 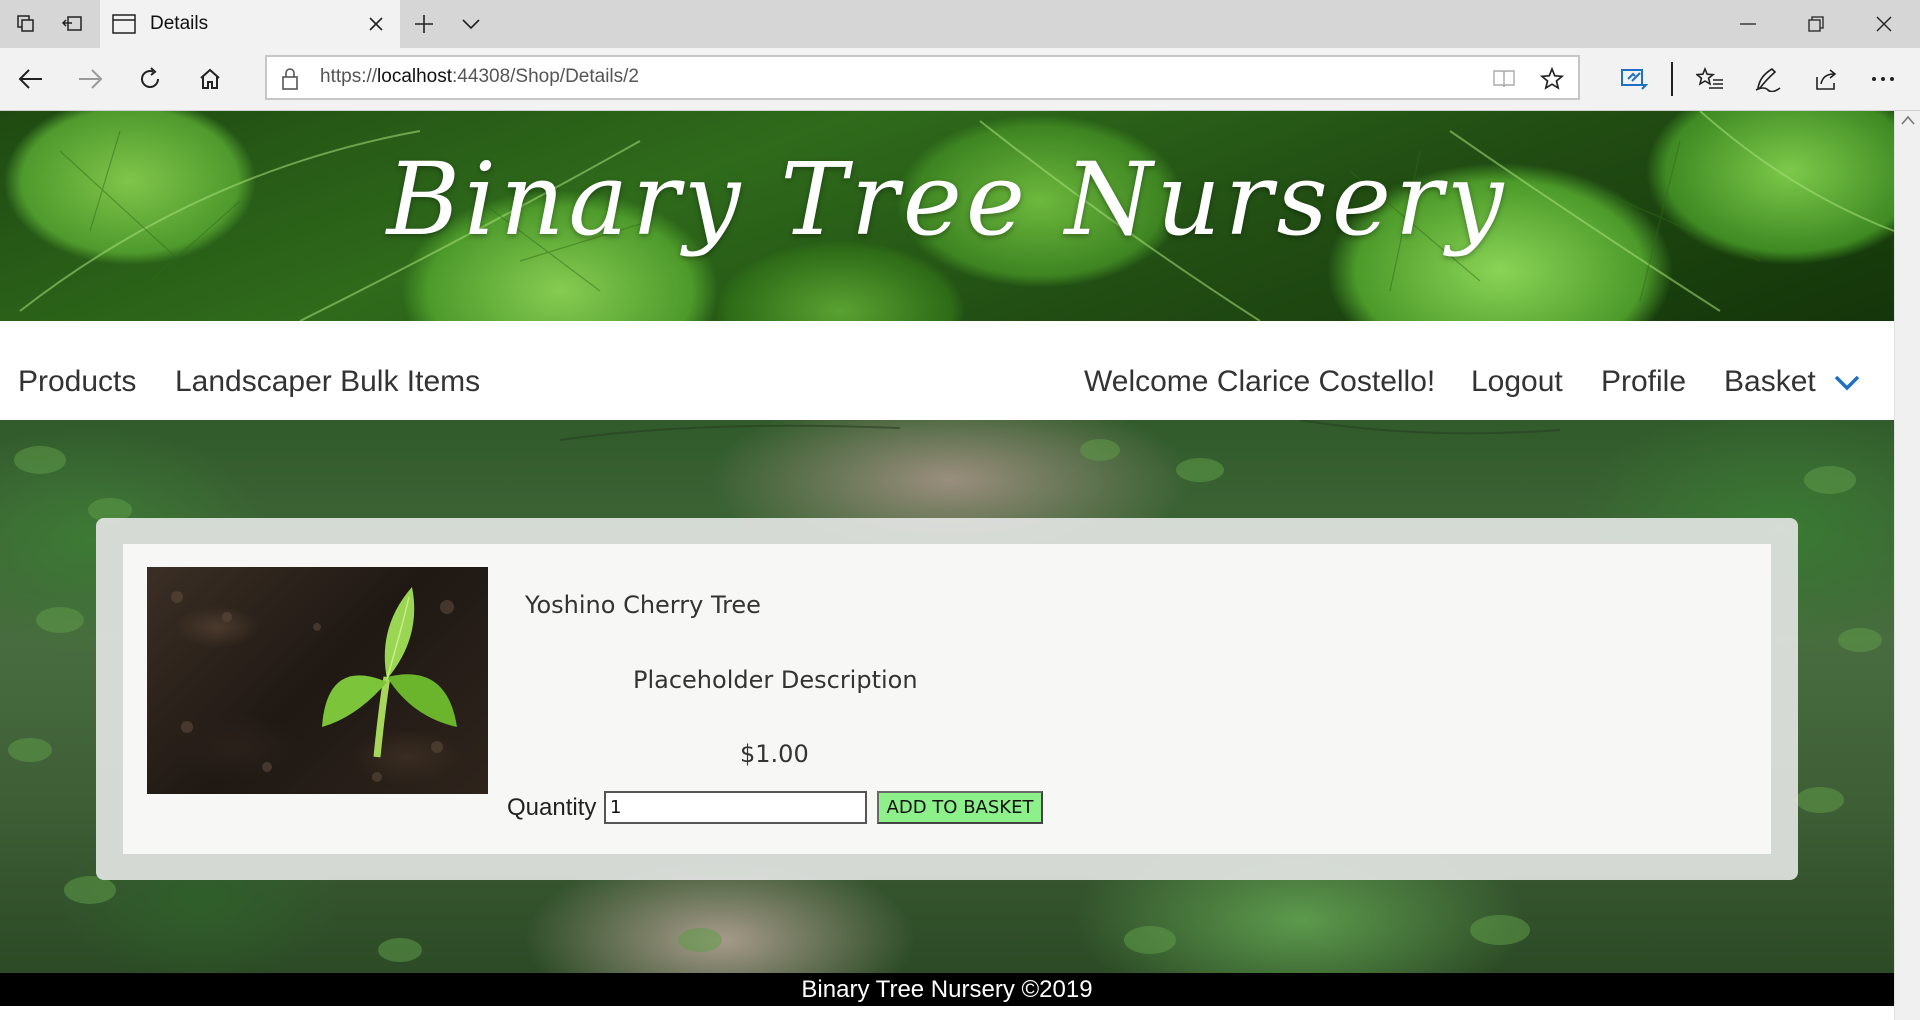 What do you see at coordinates (1552, 79) in the screenshot?
I see `favorite-star-icon` at bounding box center [1552, 79].